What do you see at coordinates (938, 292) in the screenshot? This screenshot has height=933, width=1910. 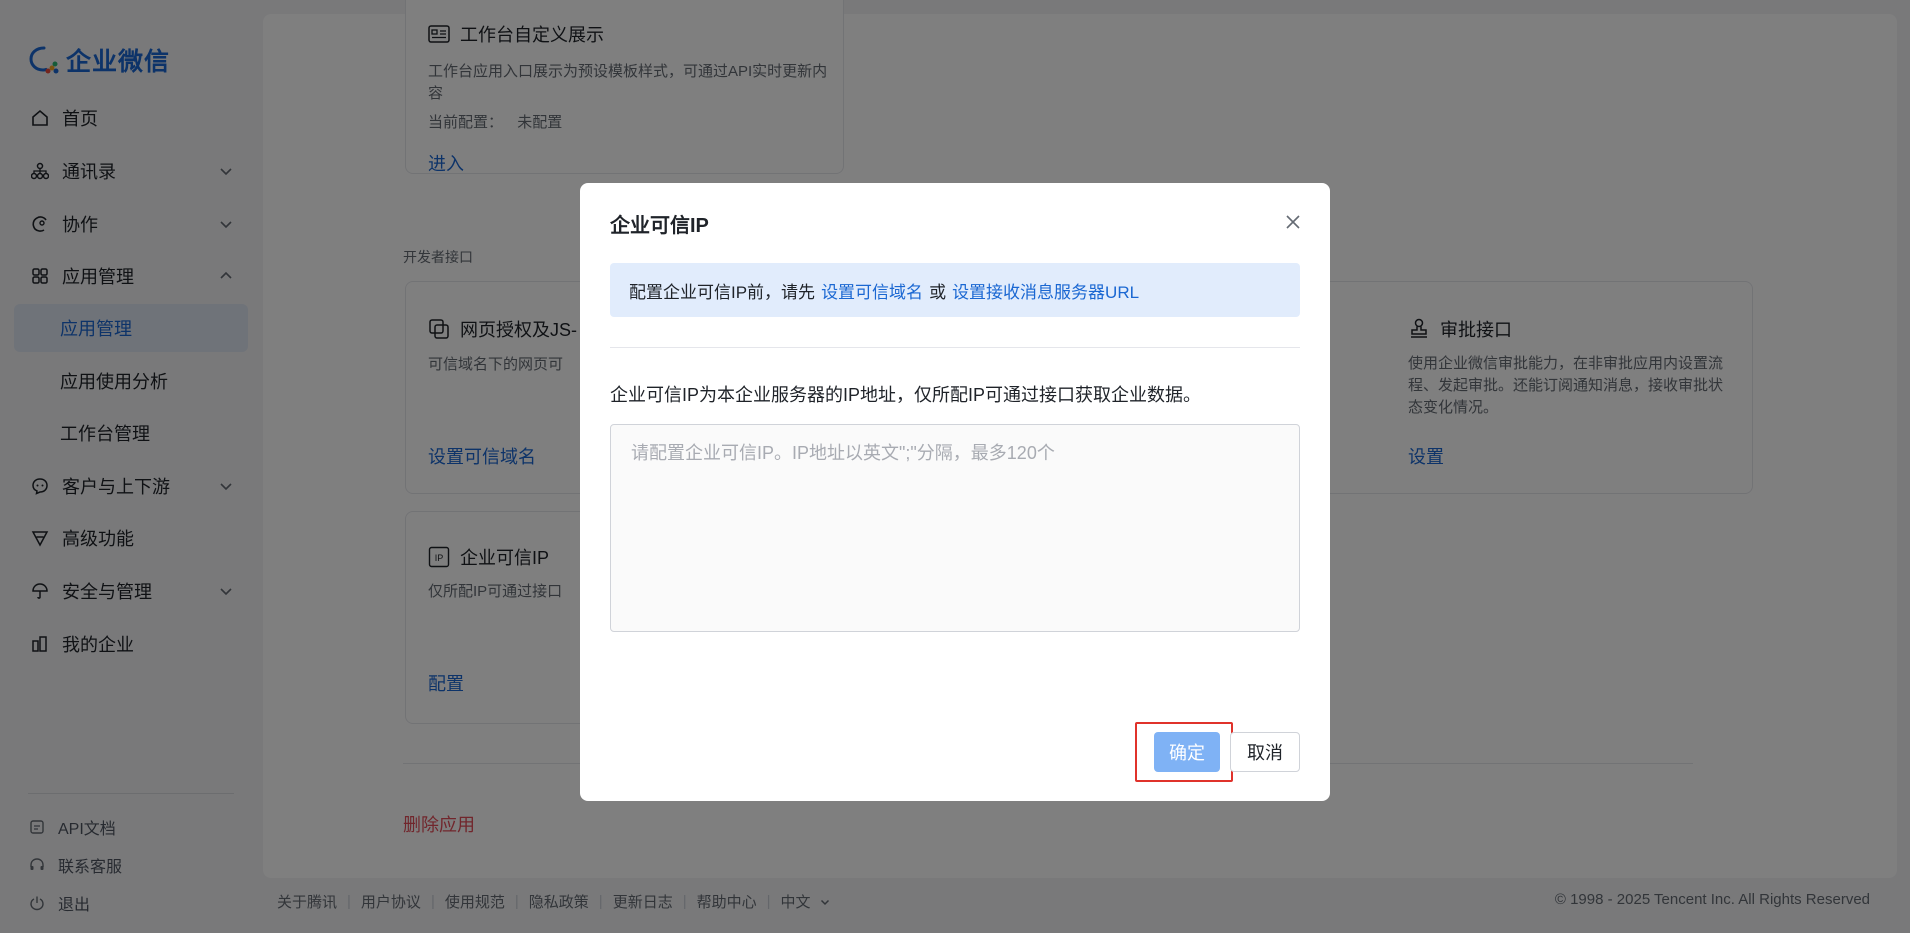 I see `notice-or: 或` at bounding box center [938, 292].